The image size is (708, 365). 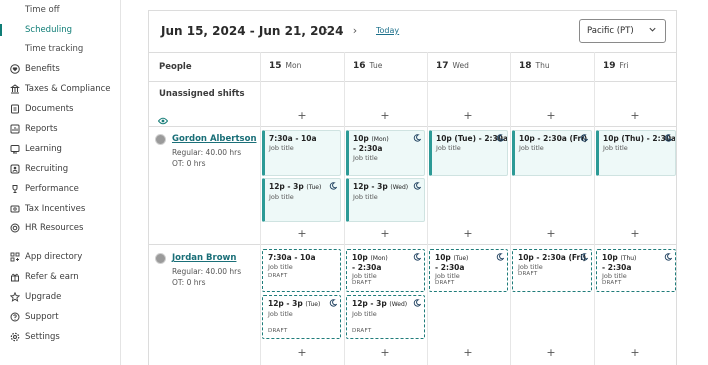 What do you see at coordinates (385, 270) in the screenshot?
I see `draft-shift-card: 10p (Mon) - 2:30a Job title DRAFT` at bounding box center [385, 270].